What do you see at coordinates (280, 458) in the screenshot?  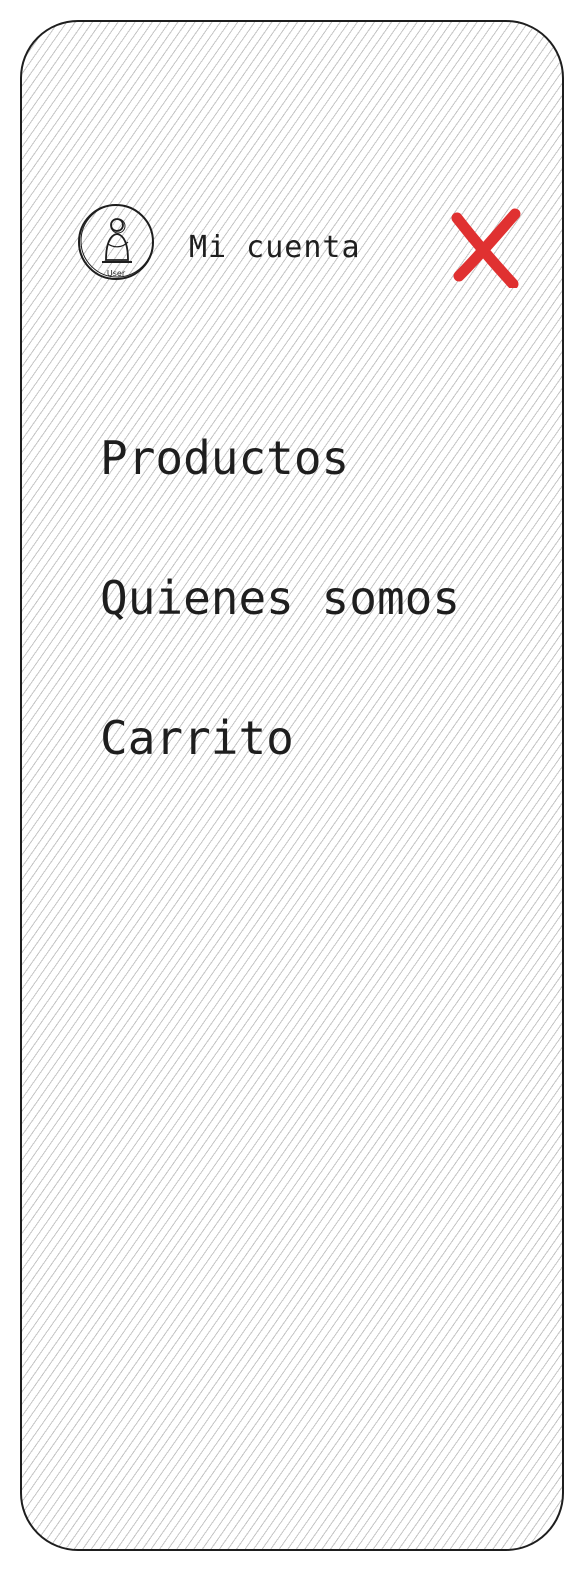 I see `nav-item-productos: Productos` at bounding box center [280, 458].